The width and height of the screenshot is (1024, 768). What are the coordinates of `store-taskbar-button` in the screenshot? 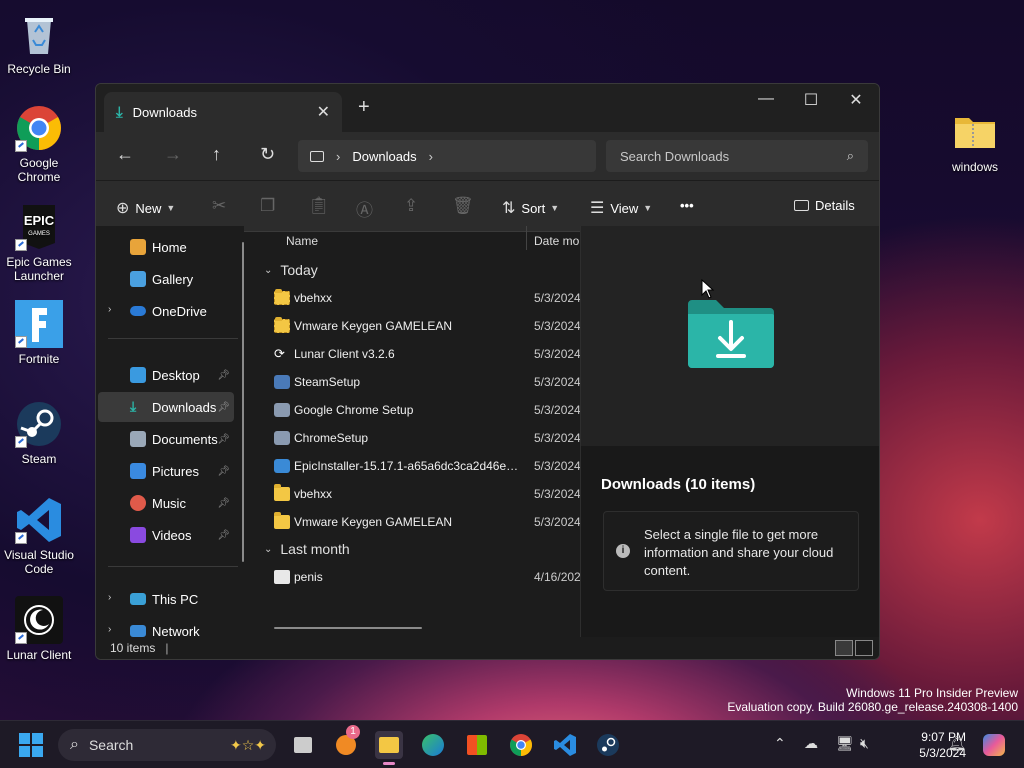 It's located at (477, 745).